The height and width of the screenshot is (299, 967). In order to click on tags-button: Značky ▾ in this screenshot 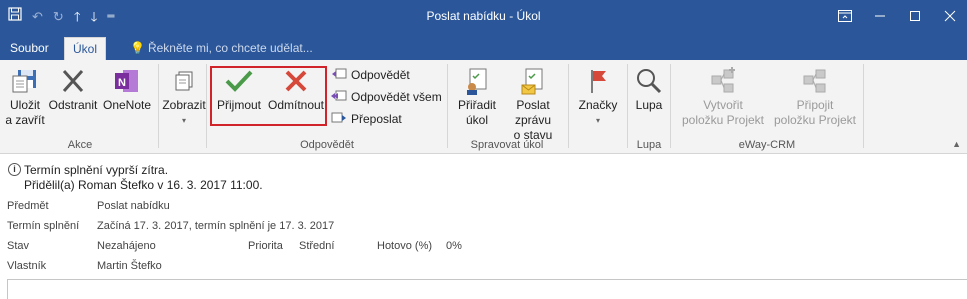, I will do `click(598, 96)`.